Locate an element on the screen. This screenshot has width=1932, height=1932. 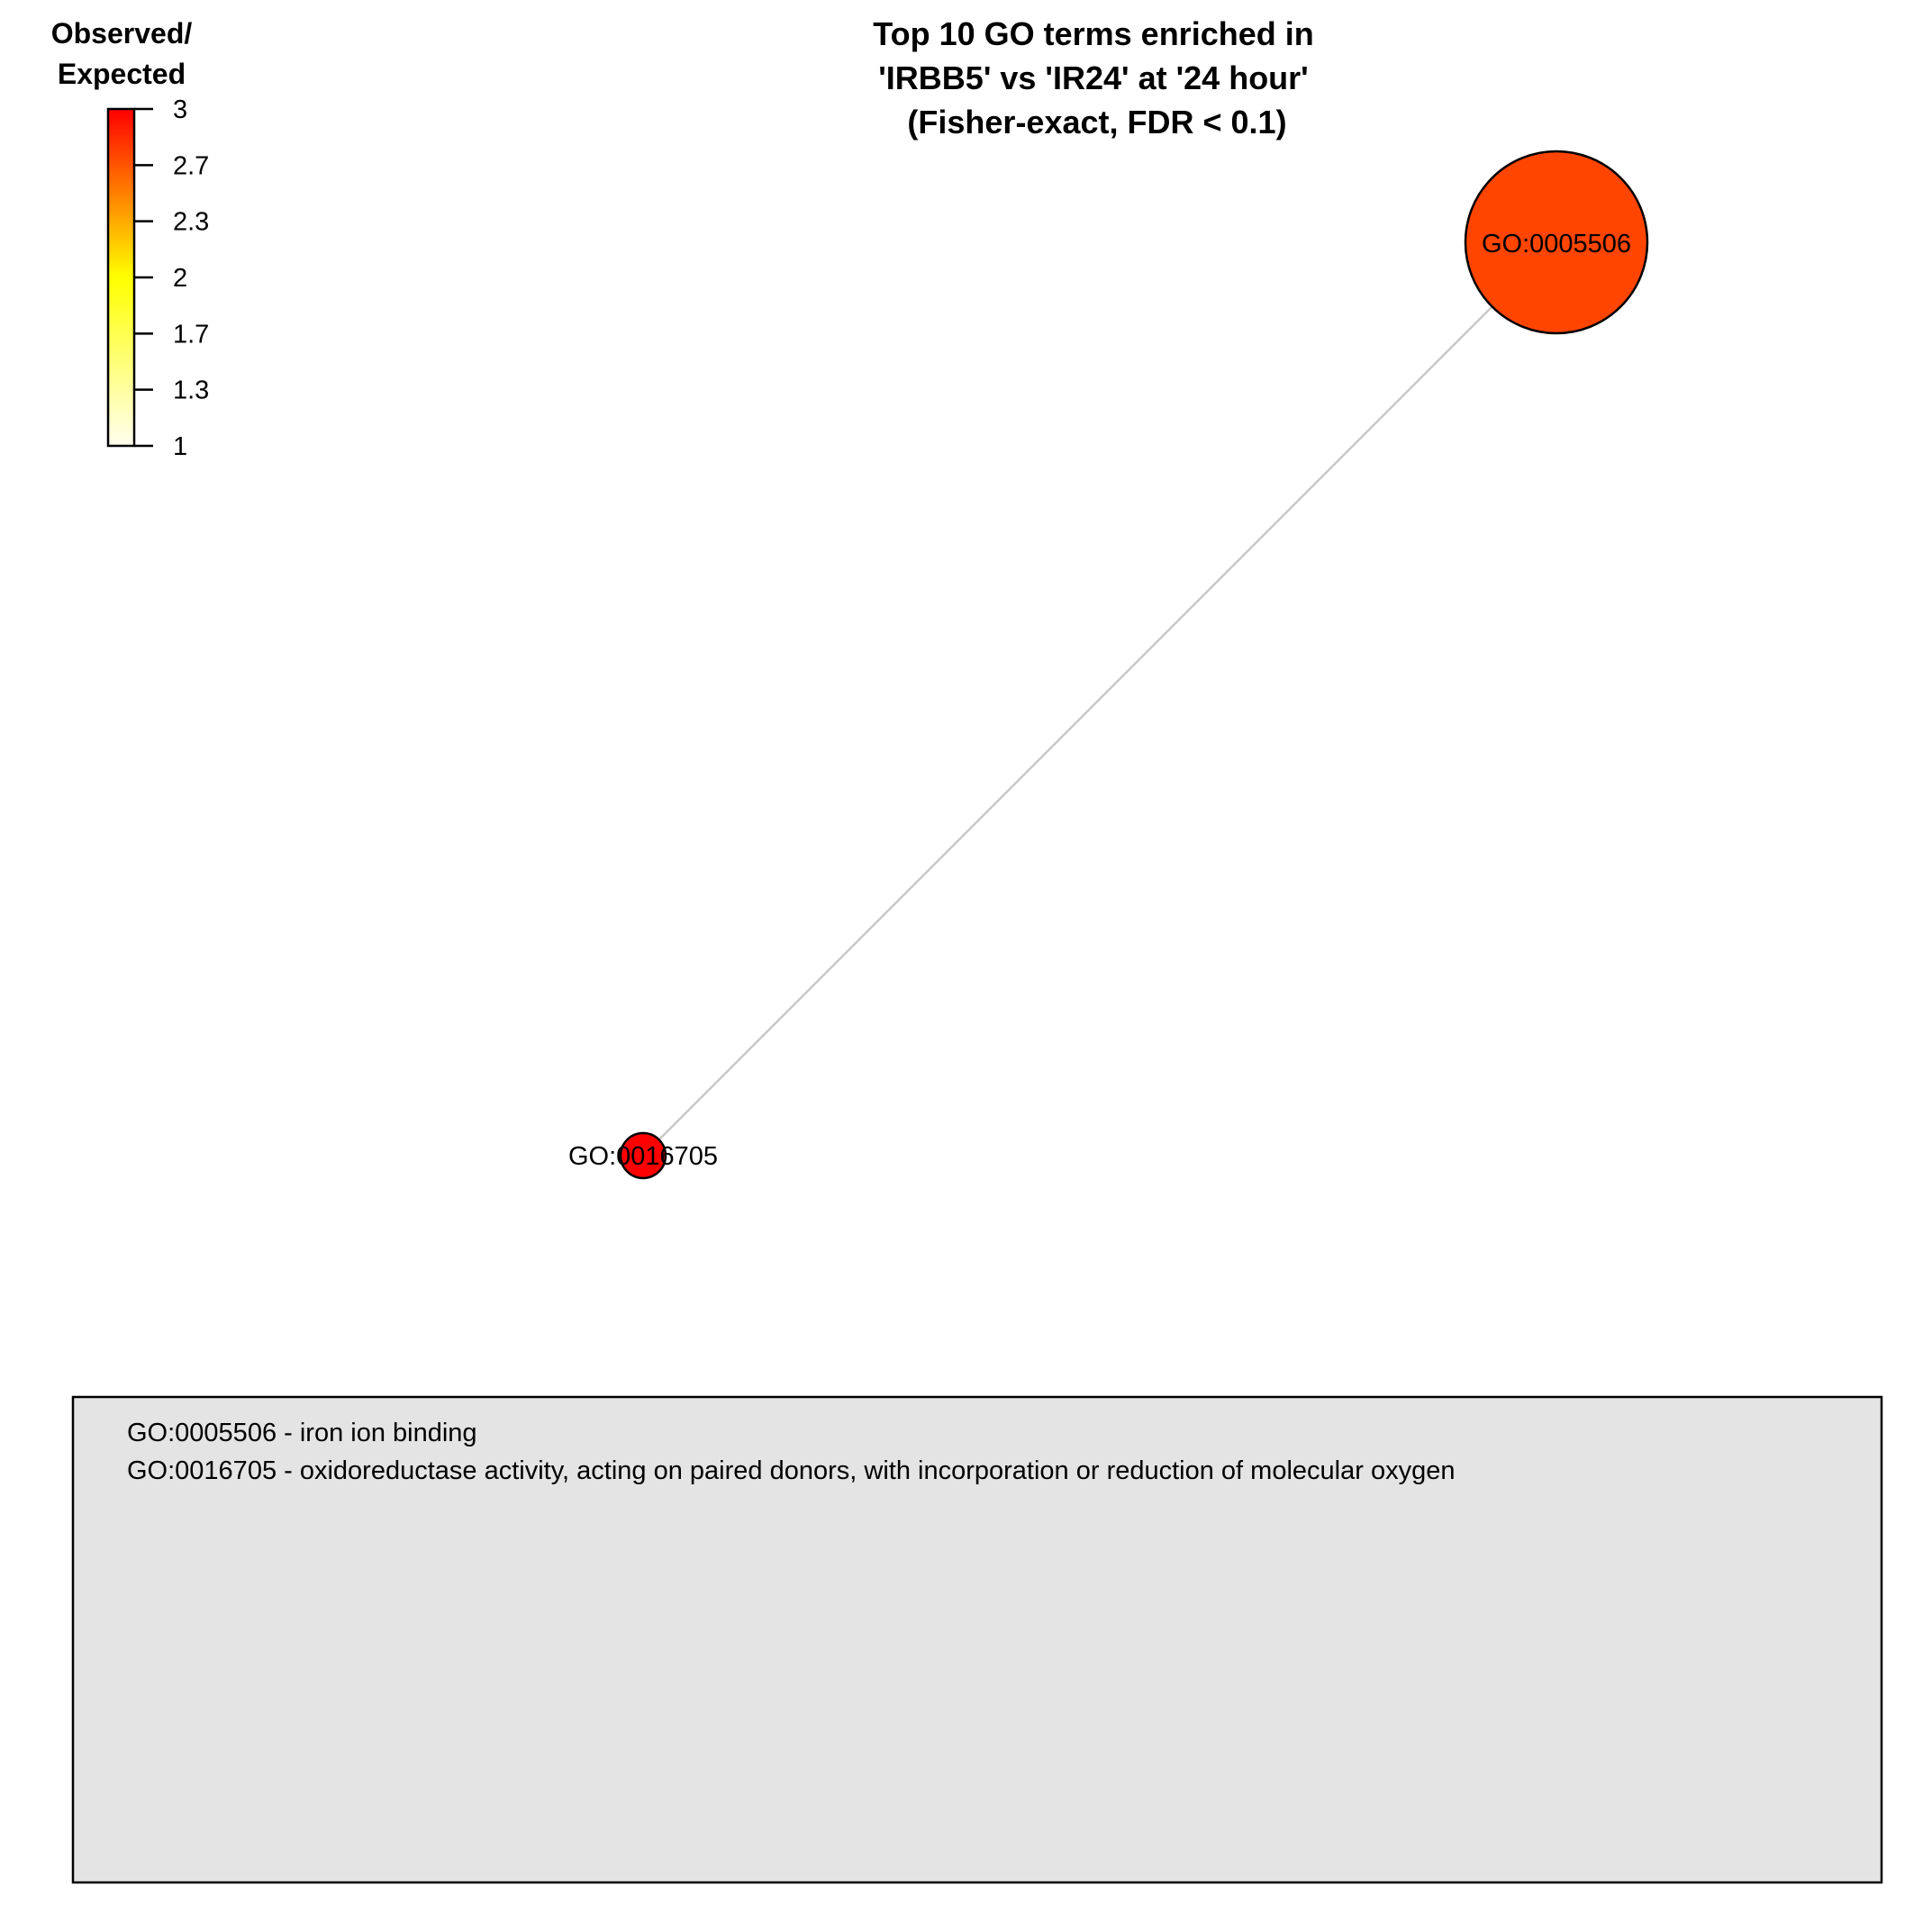
color-scale-ticks: 3 2.7 2.3 2 1.7 1.3 1 is located at coordinates (171, 278).